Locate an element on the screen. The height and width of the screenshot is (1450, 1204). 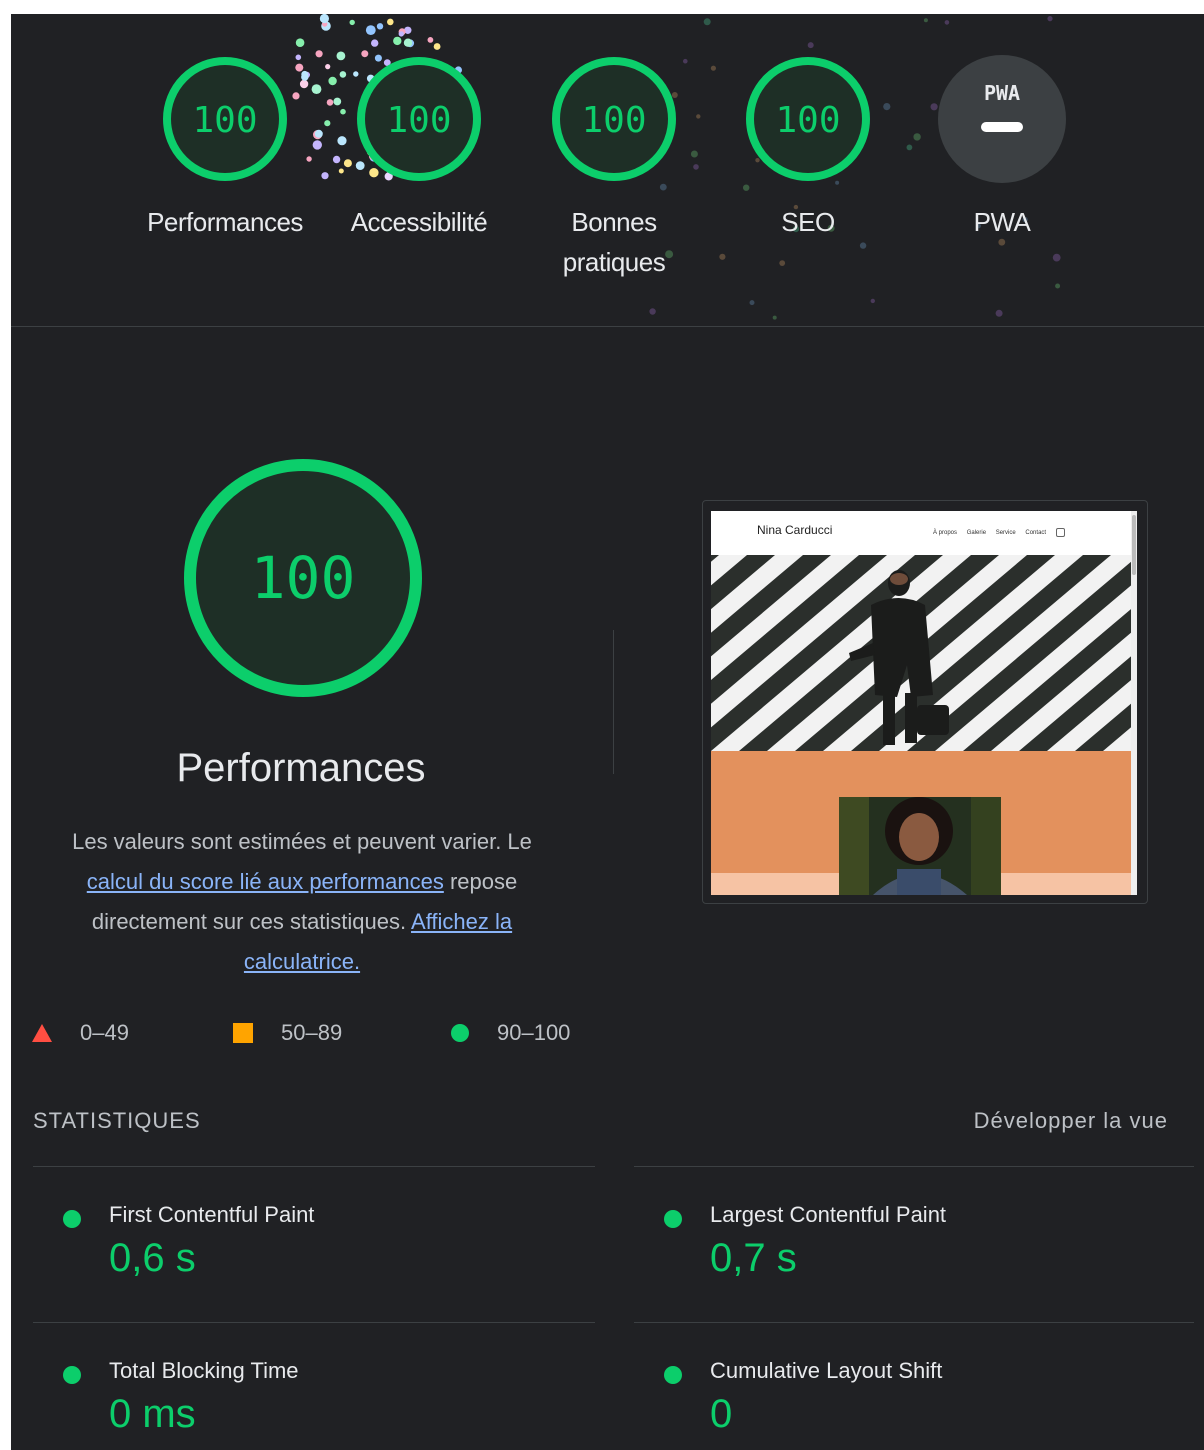
pwa-badge: PWA is located at coordinates (1002, 119).